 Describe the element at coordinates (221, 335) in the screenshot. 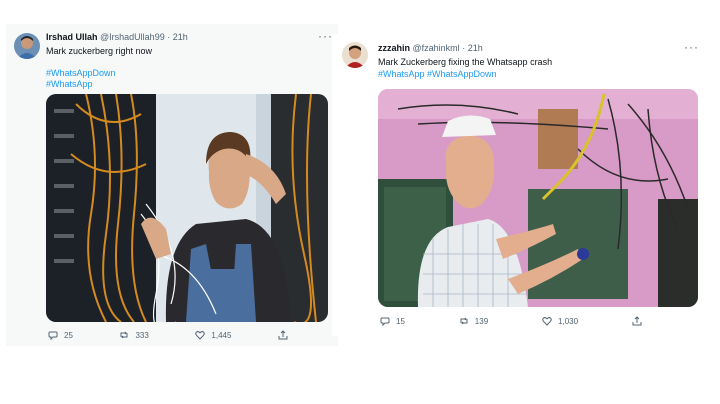

I see `like-count: 1,445` at that location.